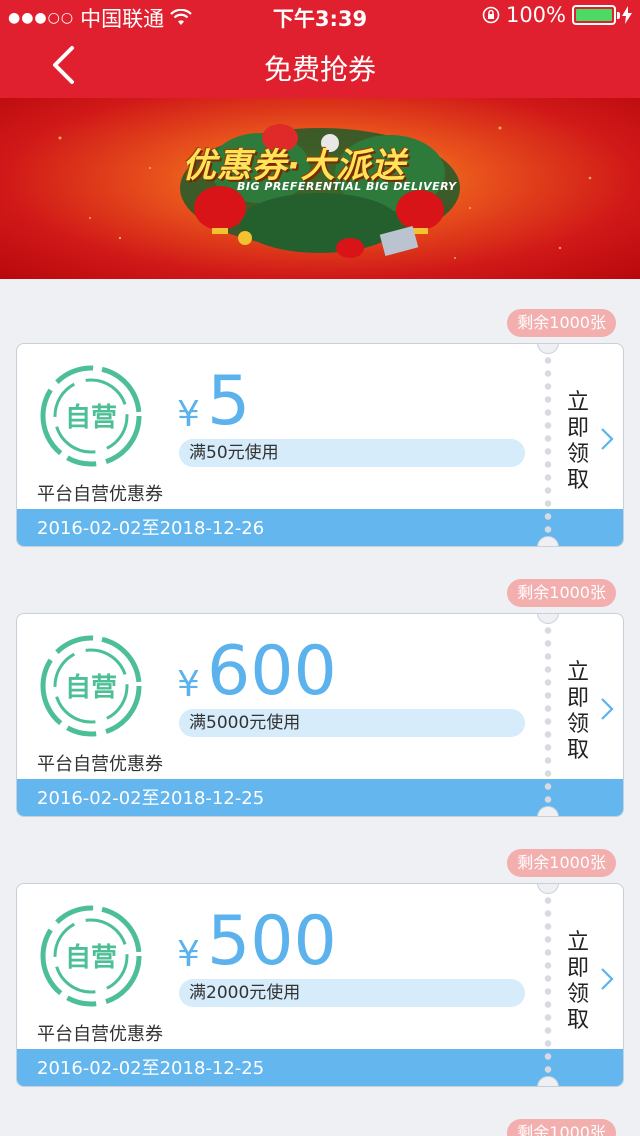  I want to click on status-right: 100%, so click(557, 15).